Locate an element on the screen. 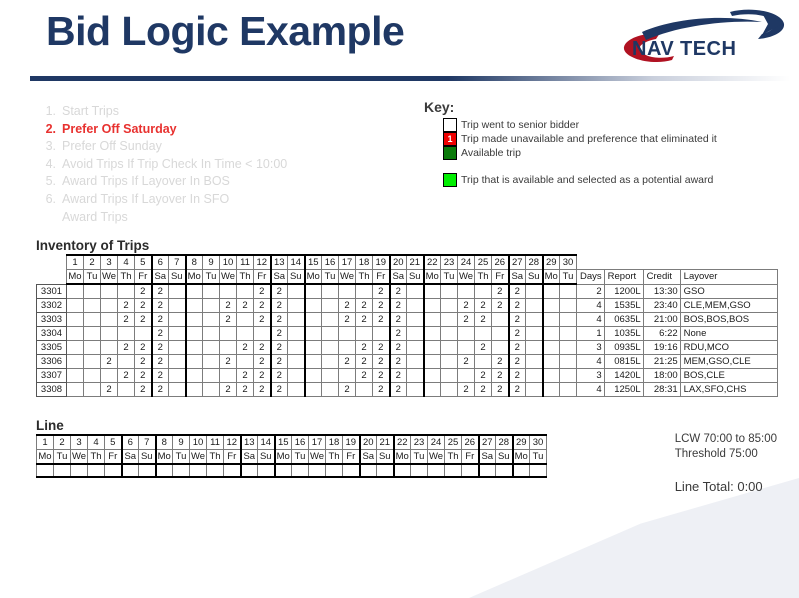 This screenshot has height=598, width=799. table-row: 3308 2 2 2 2 2 2 2 2 2 2 2 2 2 2 4 1250L 28:31 LAX,SFO,CHS is located at coordinates (407, 389).